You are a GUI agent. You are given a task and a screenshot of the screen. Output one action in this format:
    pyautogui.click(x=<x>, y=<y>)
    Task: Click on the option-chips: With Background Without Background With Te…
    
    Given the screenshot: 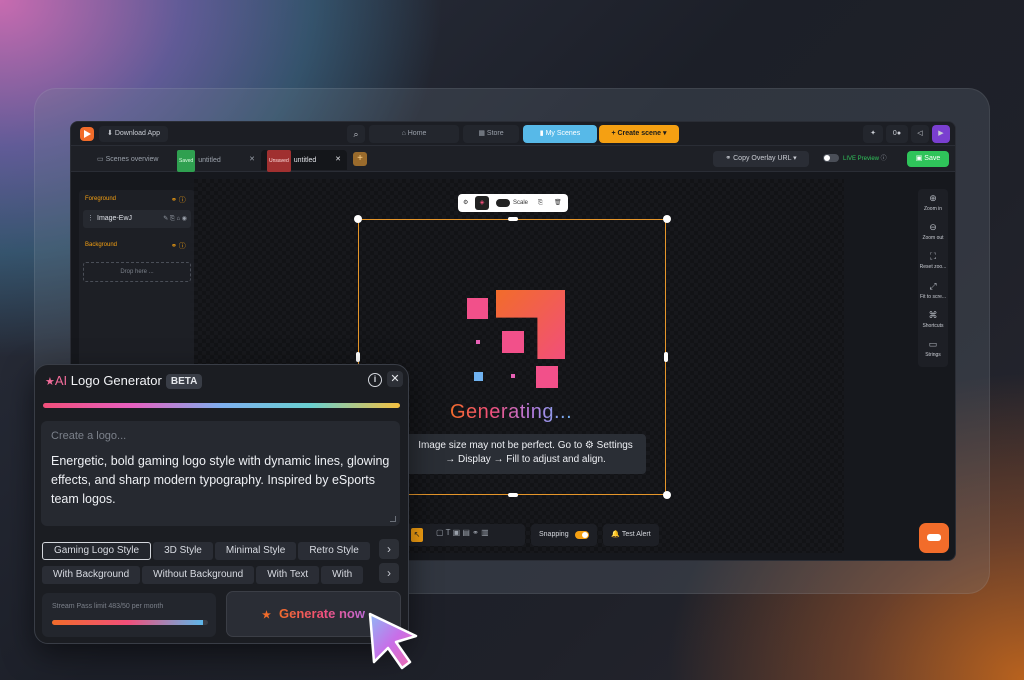 What is the action you would take?
    pyautogui.click(x=222, y=574)
    